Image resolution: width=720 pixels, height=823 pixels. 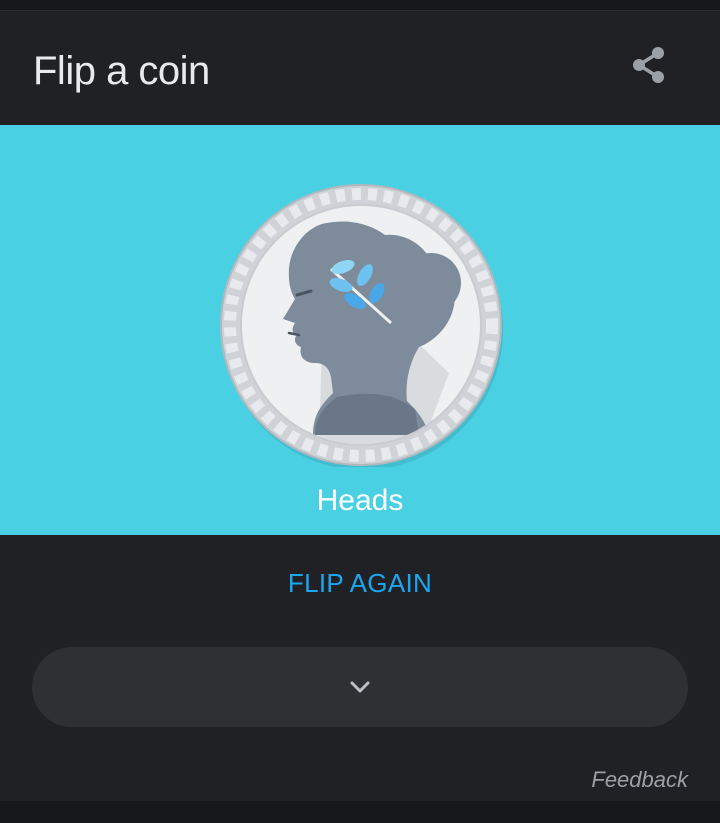 I want to click on share-button, so click(x=648, y=65).